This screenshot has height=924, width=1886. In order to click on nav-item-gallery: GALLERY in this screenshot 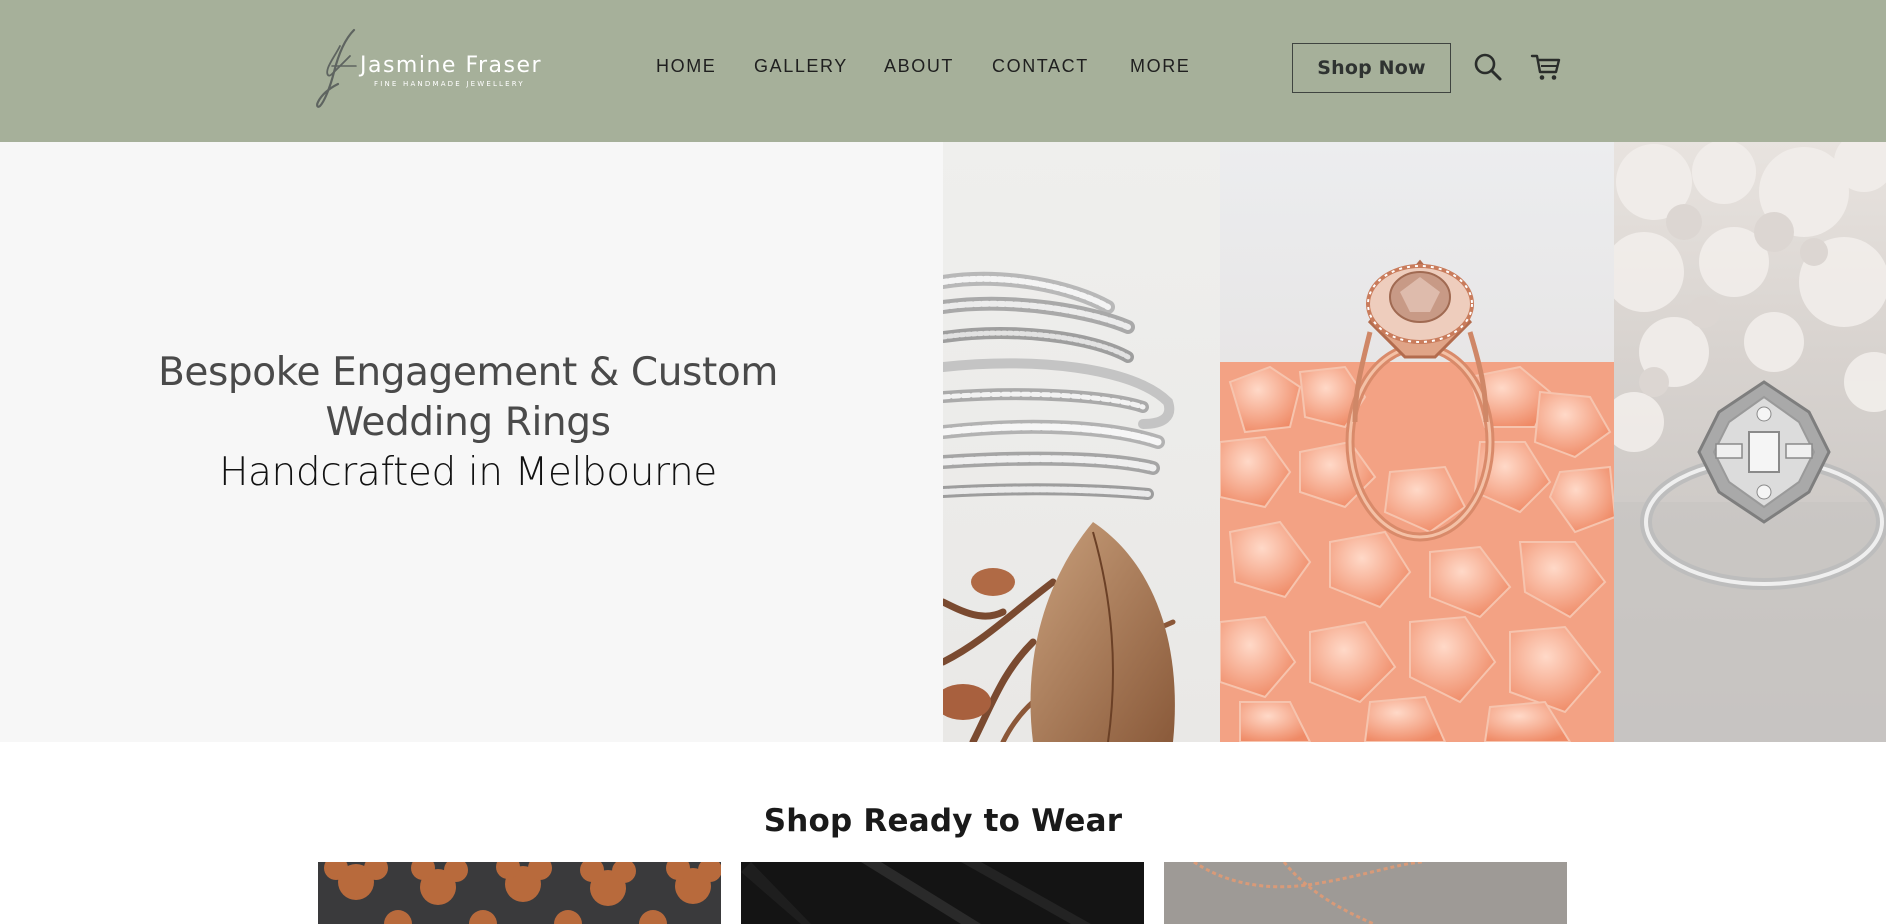, I will do `click(801, 66)`.